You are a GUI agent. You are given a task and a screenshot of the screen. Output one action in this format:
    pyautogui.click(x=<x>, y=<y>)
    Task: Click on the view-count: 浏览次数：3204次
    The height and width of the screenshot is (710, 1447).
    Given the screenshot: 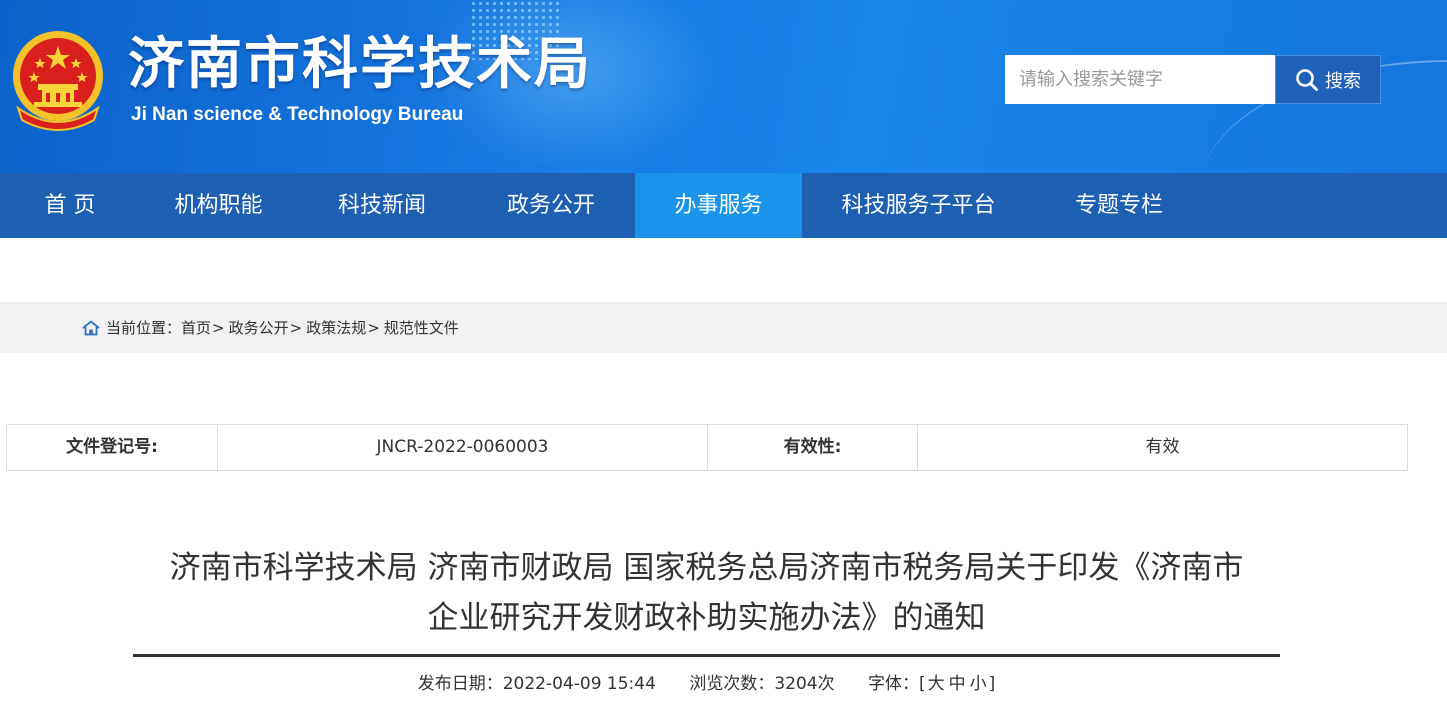 What is the action you would take?
    pyautogui.click(x=761, y=684)
    